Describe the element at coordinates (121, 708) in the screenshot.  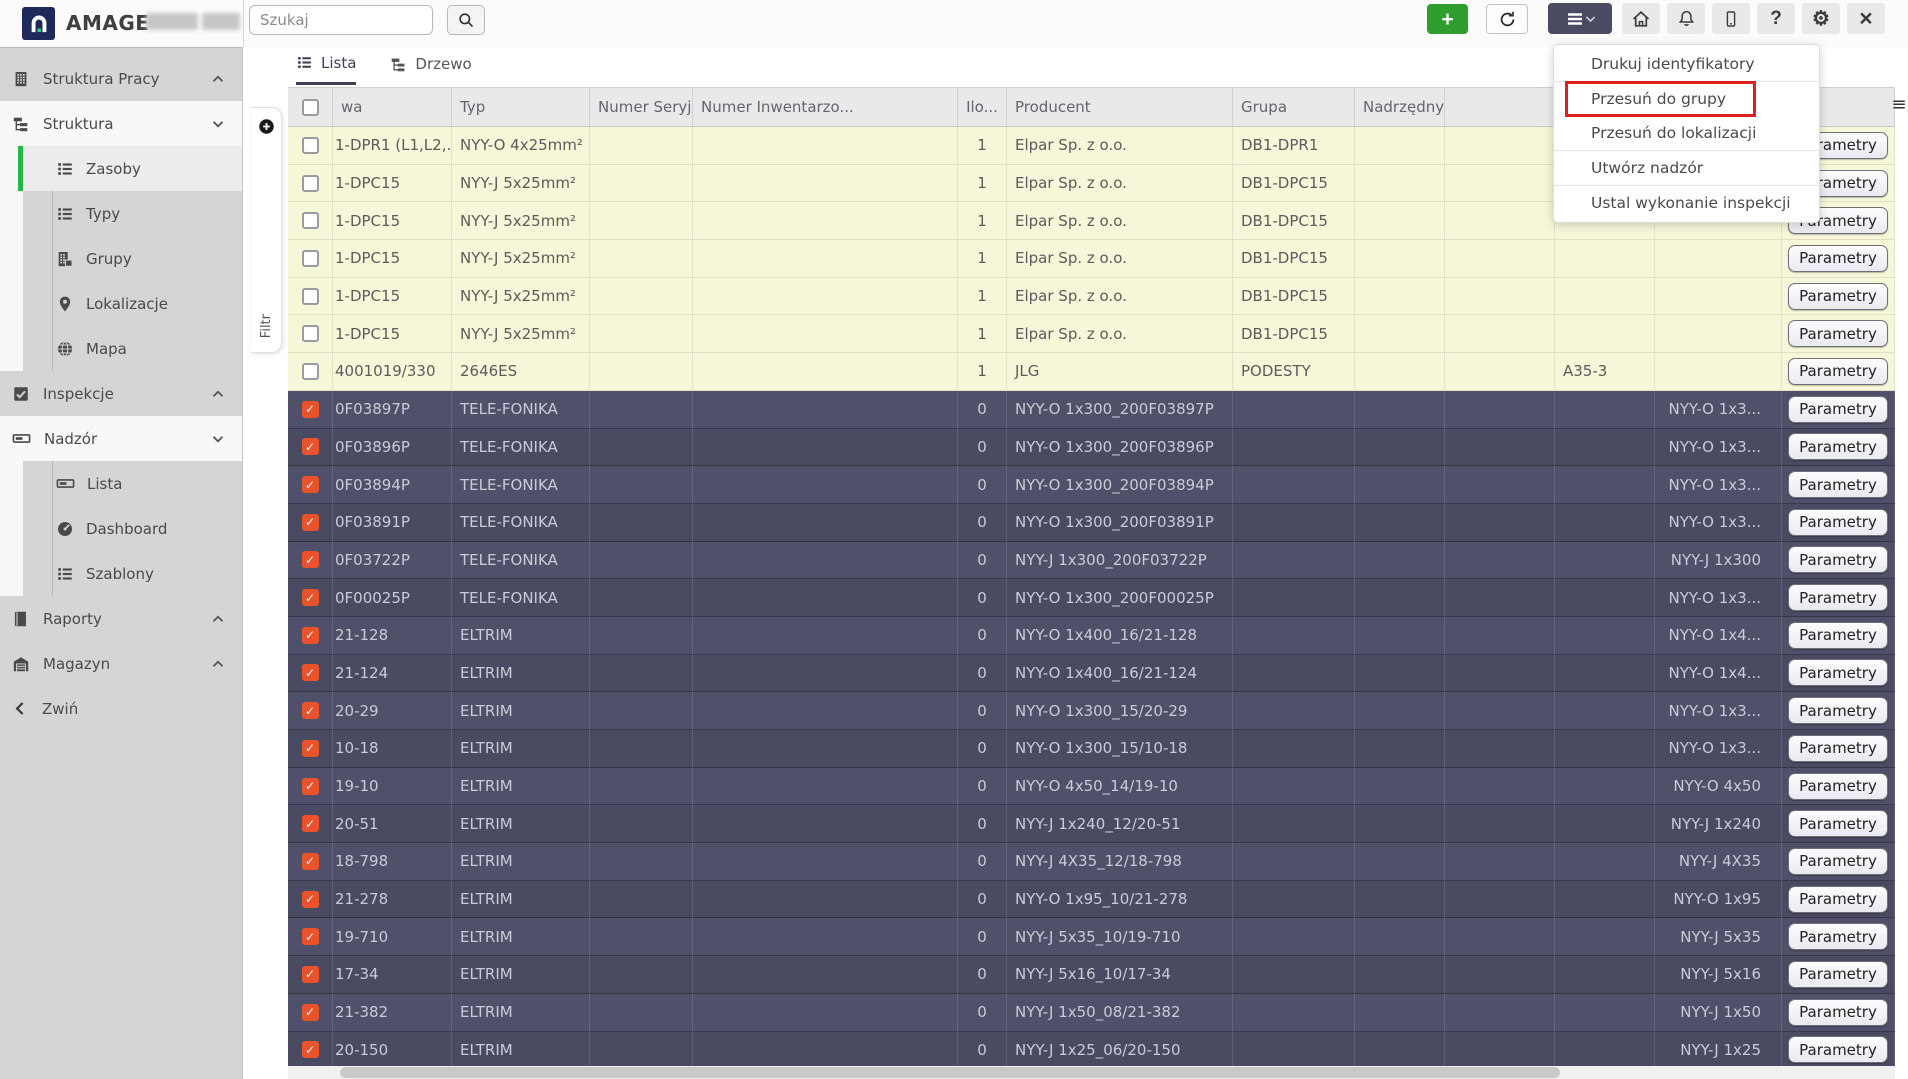
I see `sidebar-item-zwi-: Zwiń` at that location.